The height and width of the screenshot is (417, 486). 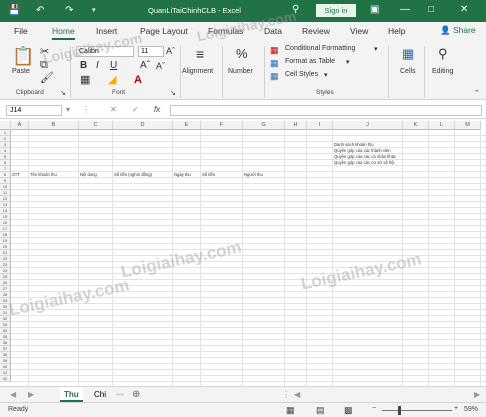 What do you see at coordinates (297, 394) in the screenshot?
I see `hscroll-left-icon: ◀` at bounding box center [297, 394].